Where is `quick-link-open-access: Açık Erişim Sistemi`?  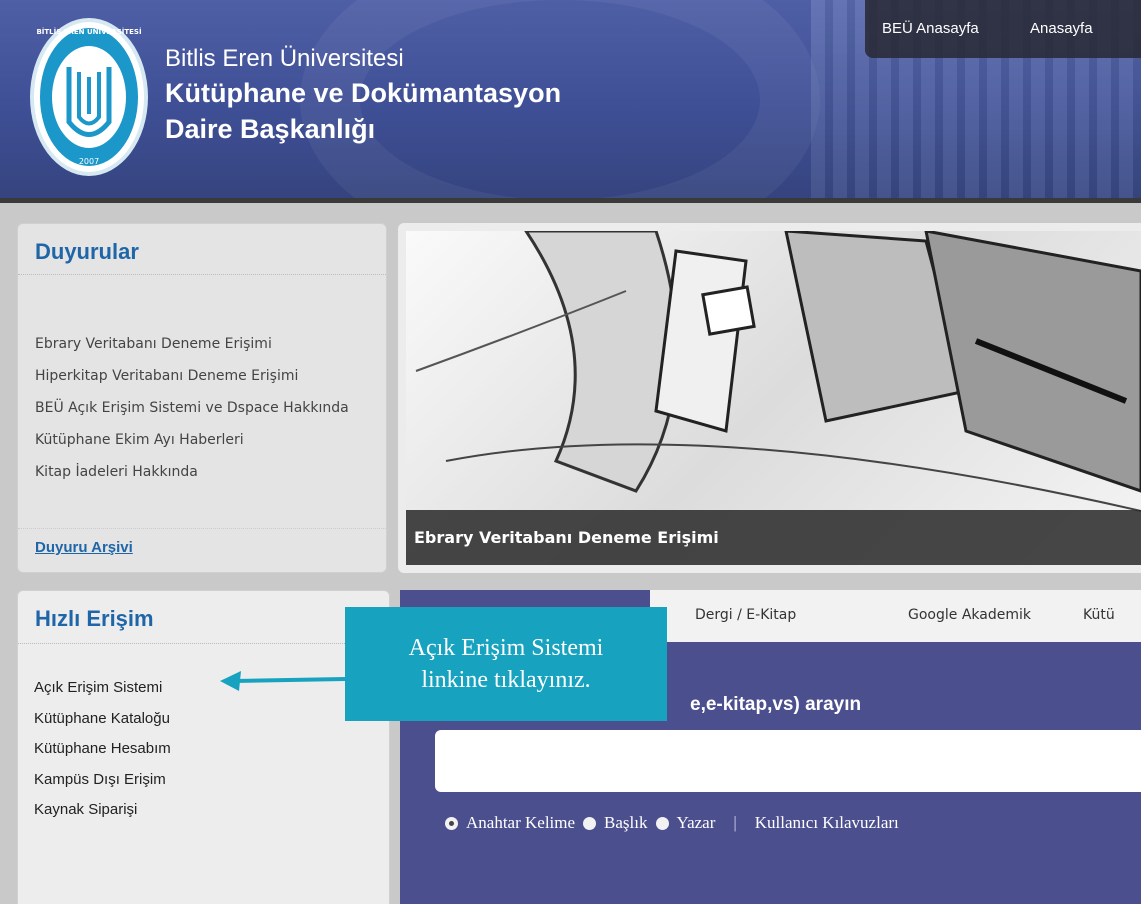
quick-link-open-access: Açık Erişim Sistemi is located at coordinates (102, 688).